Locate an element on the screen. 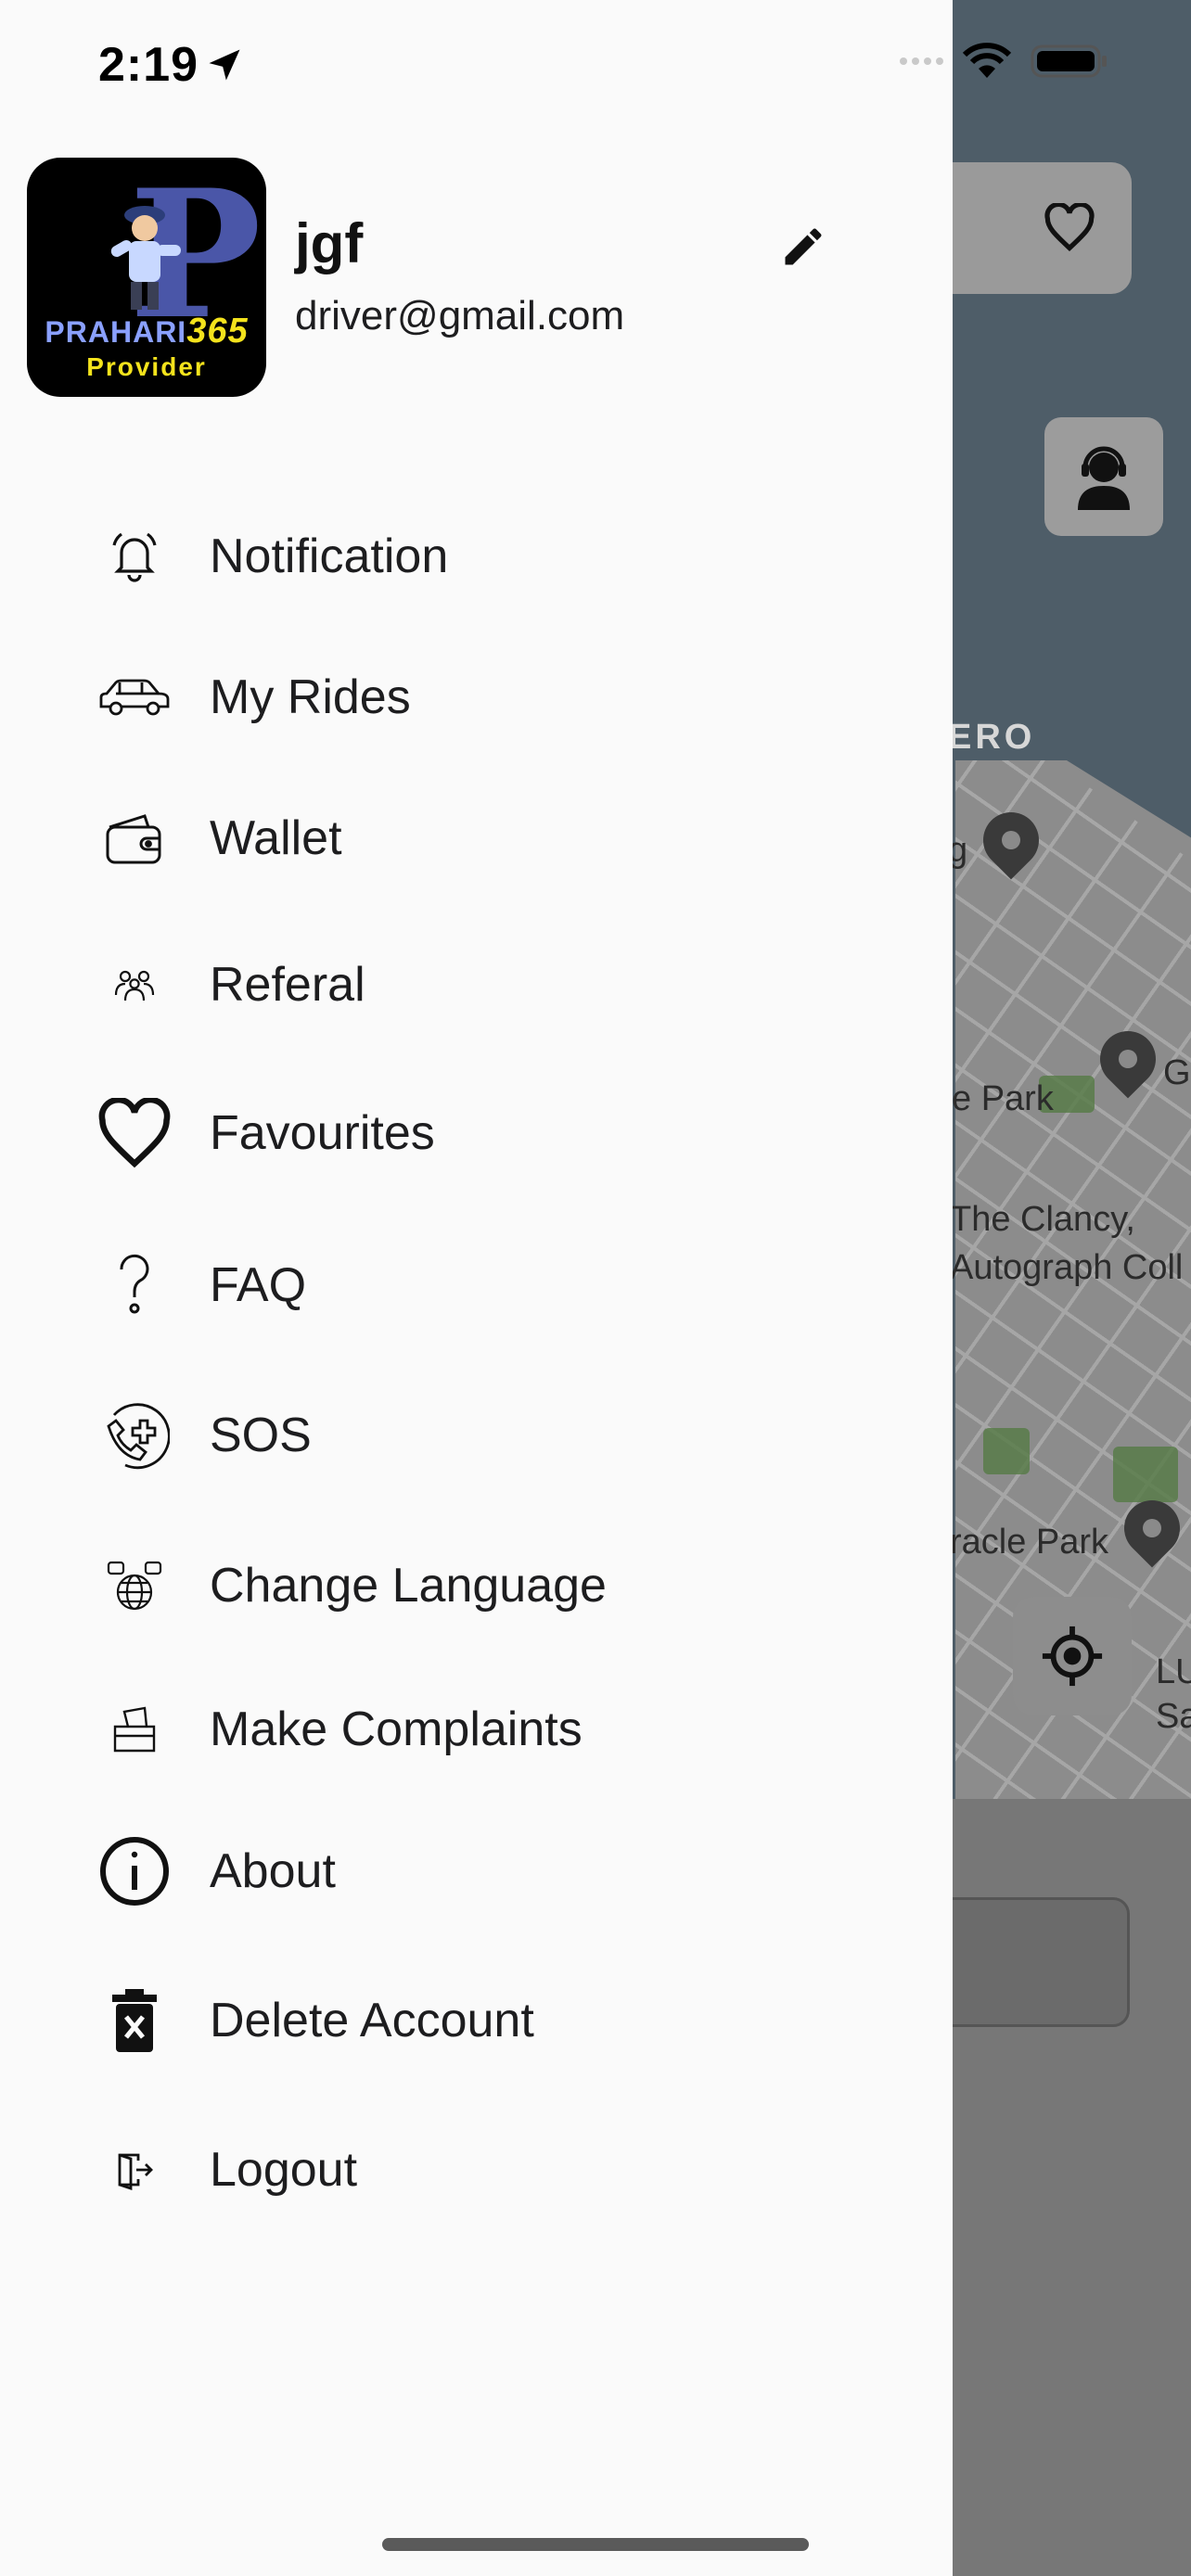 This screenshot has height=2576, width=1191. car-icon is located at coordinates (134, 697).